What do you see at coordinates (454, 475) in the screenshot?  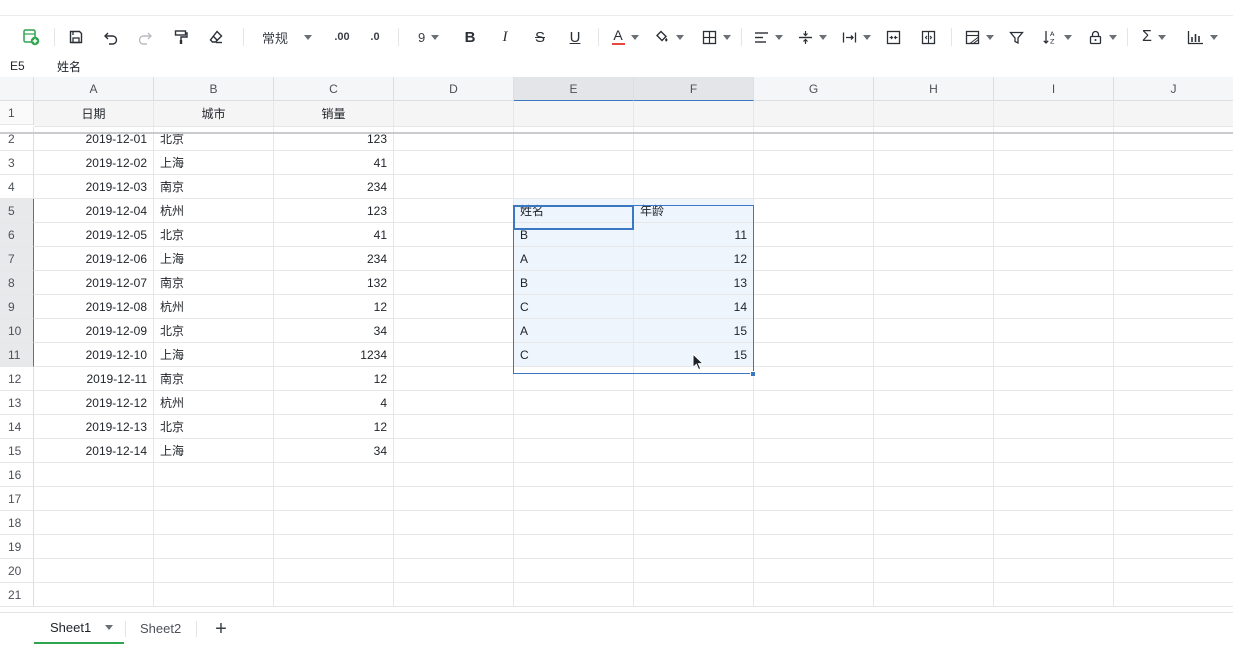 I see `cell-d16` at bounding box center [454, 475].